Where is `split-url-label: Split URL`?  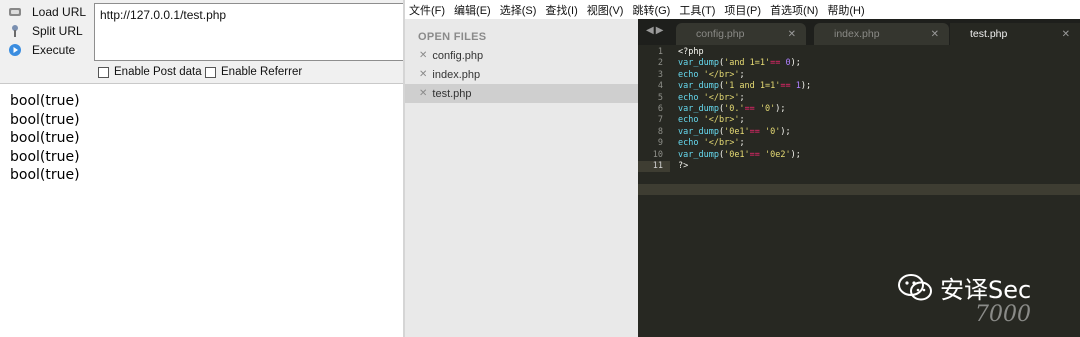
split-url-label: Split URL is located at coordinates (57, 31).